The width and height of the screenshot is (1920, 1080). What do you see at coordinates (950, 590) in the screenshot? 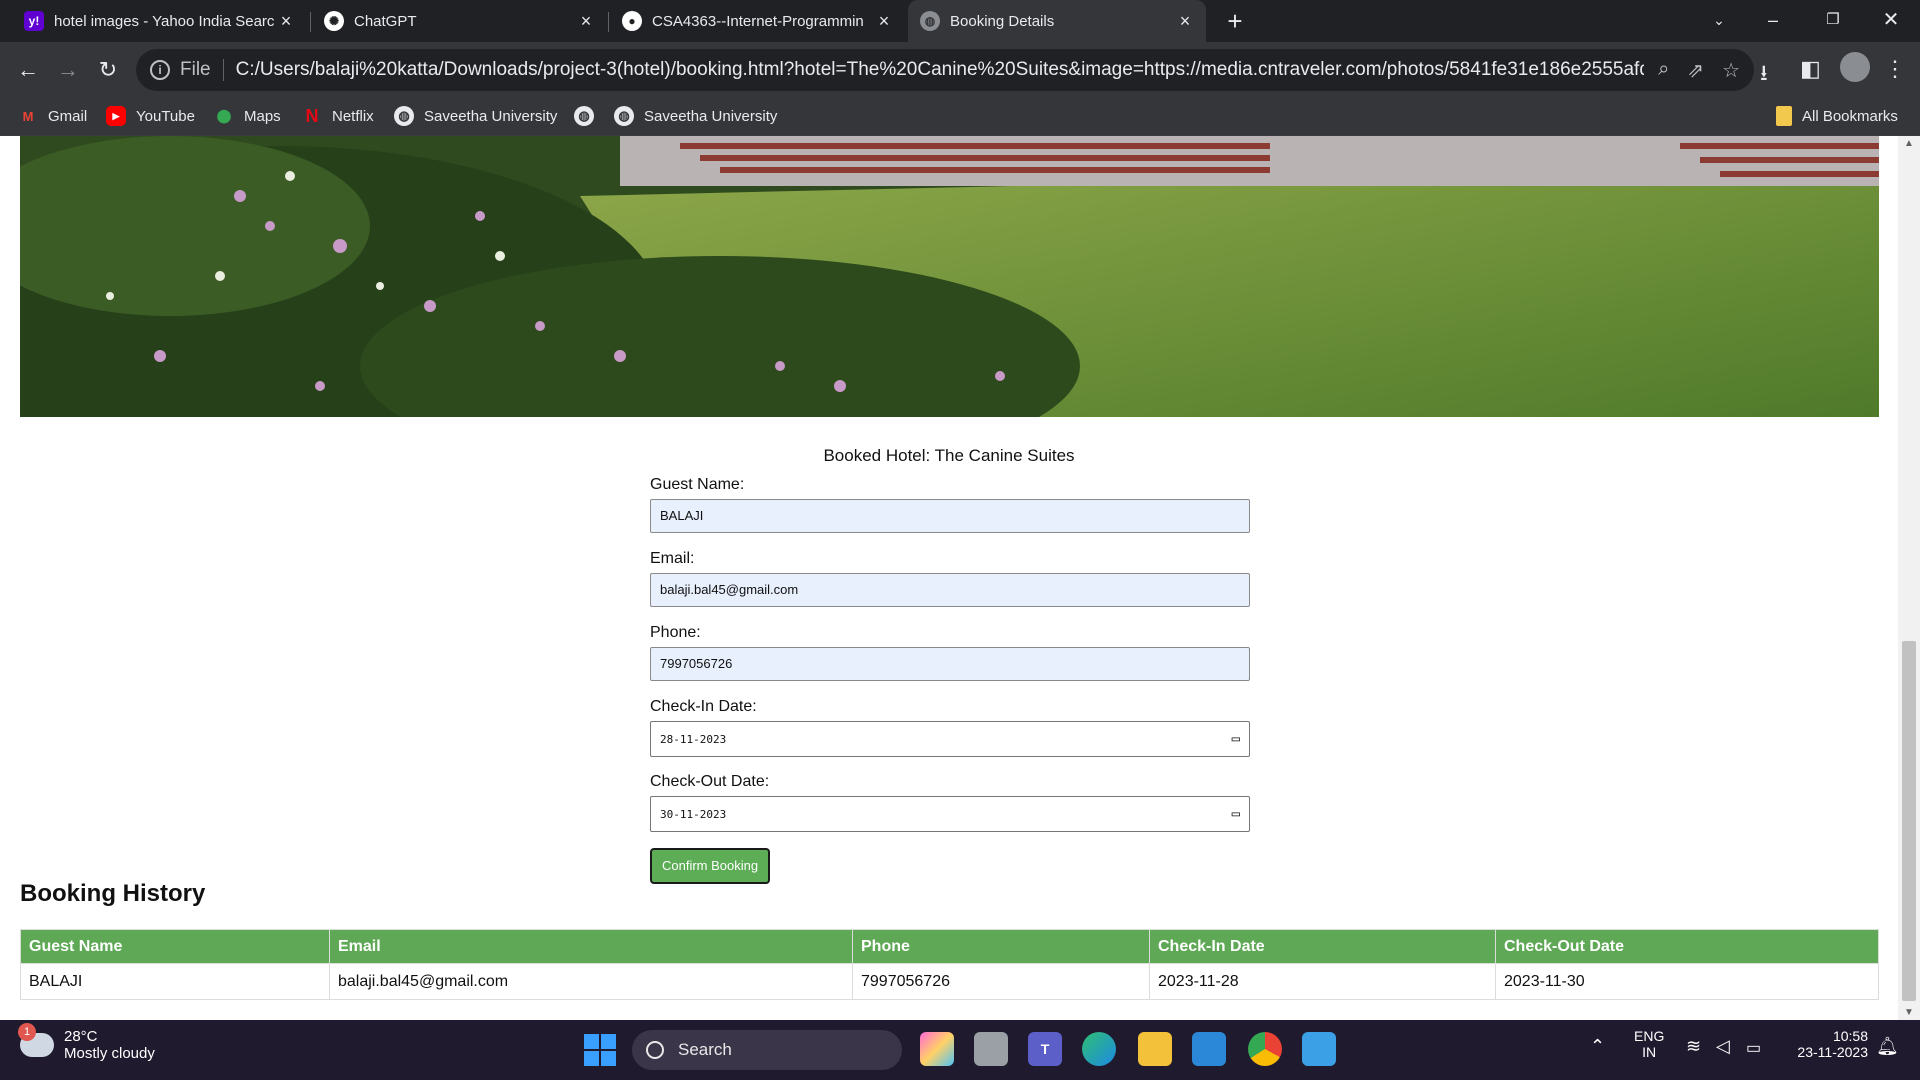
I see `email-field: balaji.bal45@gmail.com` at bounding box center [950, 590].